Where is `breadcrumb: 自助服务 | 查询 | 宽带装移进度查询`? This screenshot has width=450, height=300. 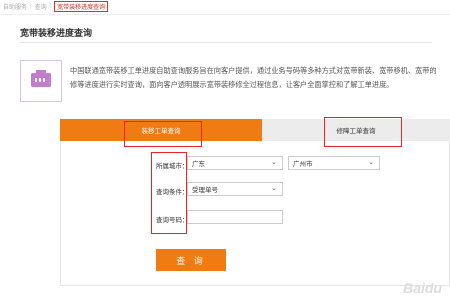 breadcrumb: 自助服务 | 查询 | 宽带装移进度查询 is located at coordinates (54, 6).